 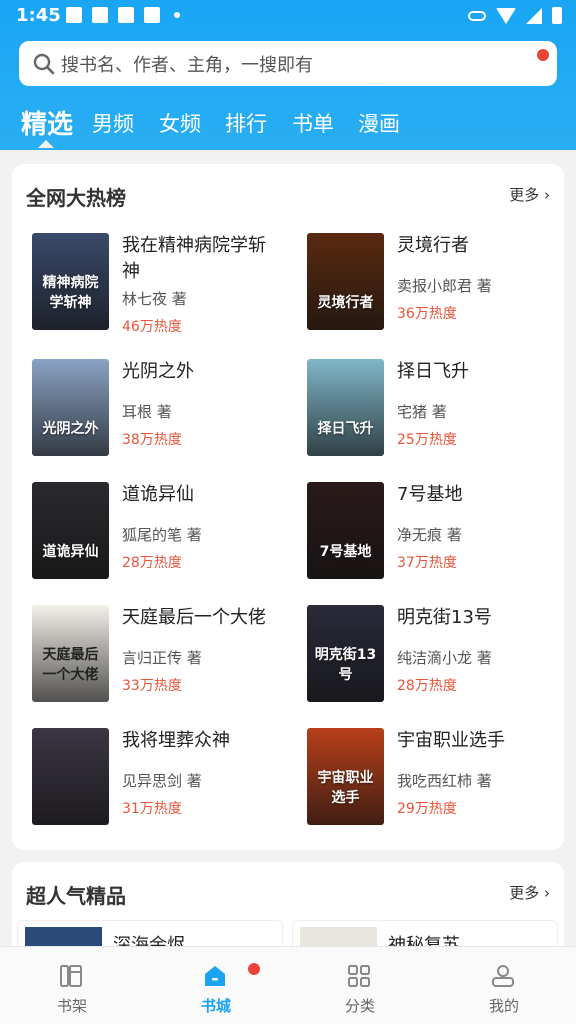 I want to click on featured-title: 超人气精品, so click(x=76, y=896).